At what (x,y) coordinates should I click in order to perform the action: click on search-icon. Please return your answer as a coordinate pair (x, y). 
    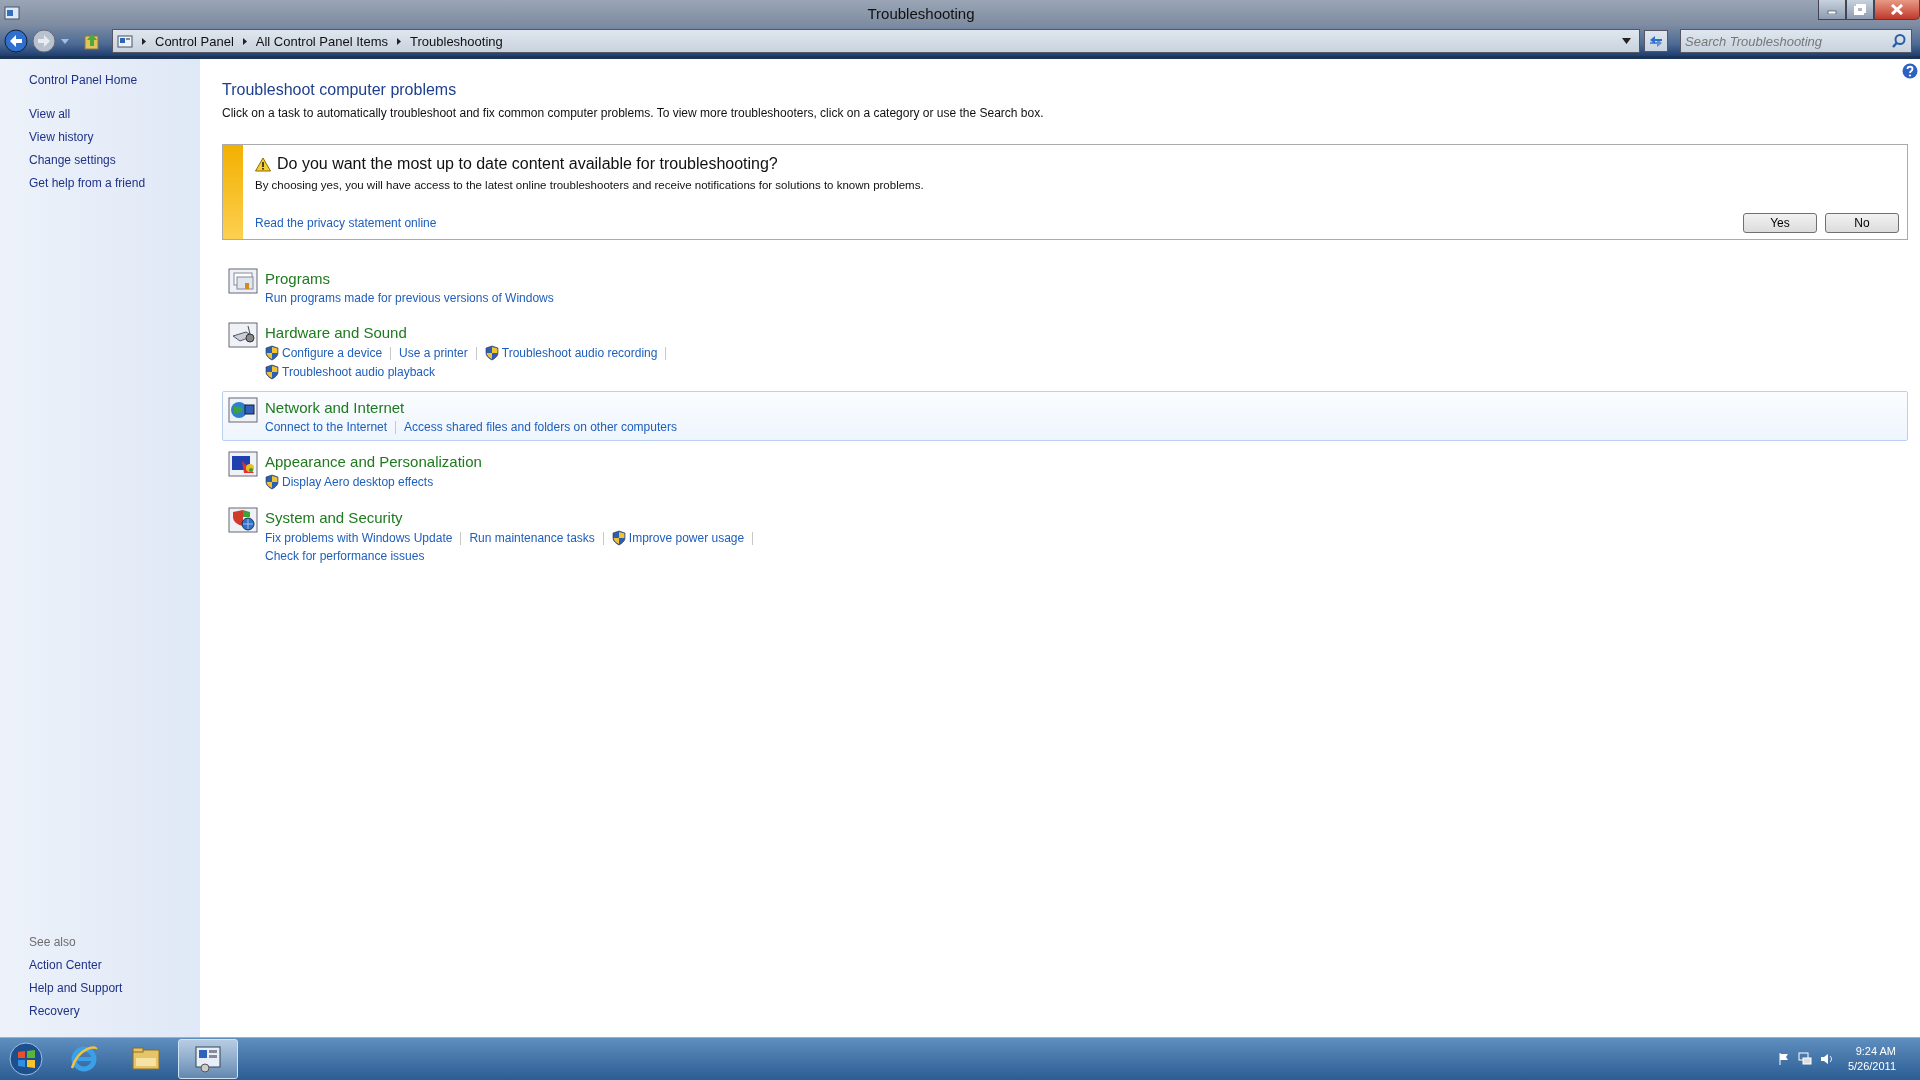
    Looking at the image, I should click on (1899, 41).